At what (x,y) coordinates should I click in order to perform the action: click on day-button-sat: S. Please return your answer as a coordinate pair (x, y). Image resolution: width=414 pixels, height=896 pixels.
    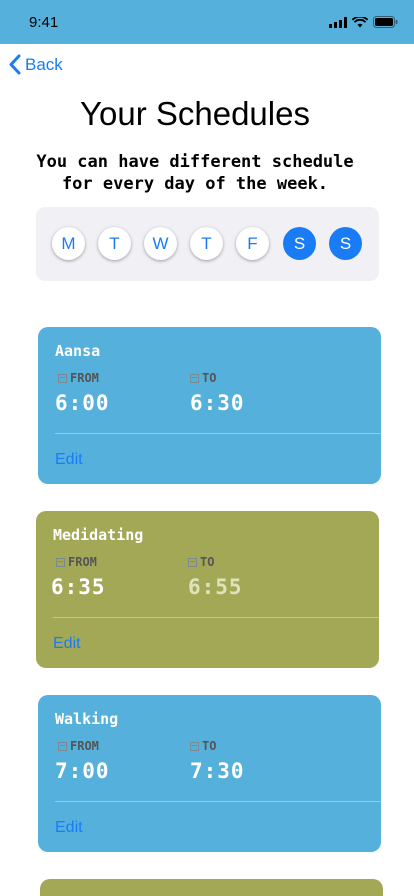
    Looking at the image, I should click on (299, 243).